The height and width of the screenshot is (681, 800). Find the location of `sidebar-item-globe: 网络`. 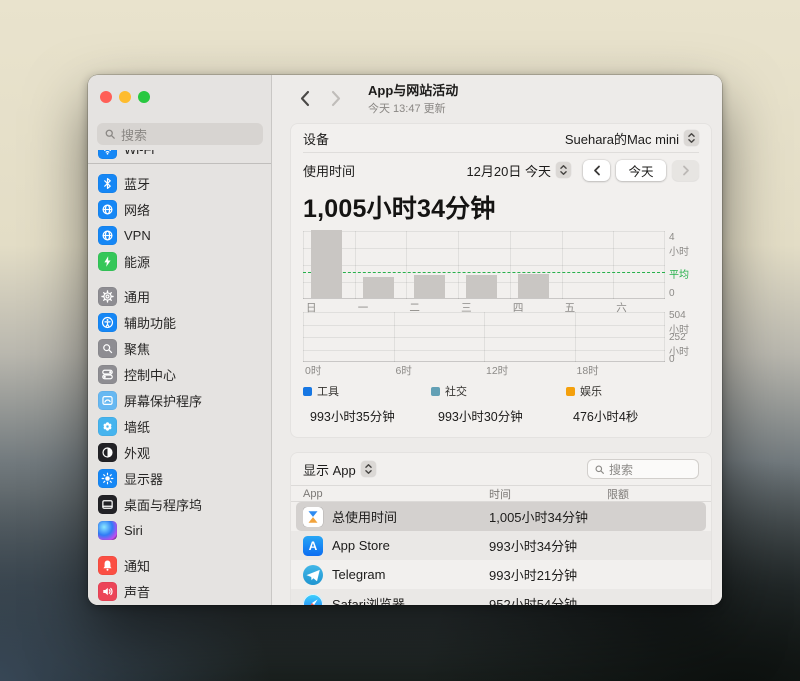

sidebar-item-globe: 网络 is located at coordinates (179, 209).